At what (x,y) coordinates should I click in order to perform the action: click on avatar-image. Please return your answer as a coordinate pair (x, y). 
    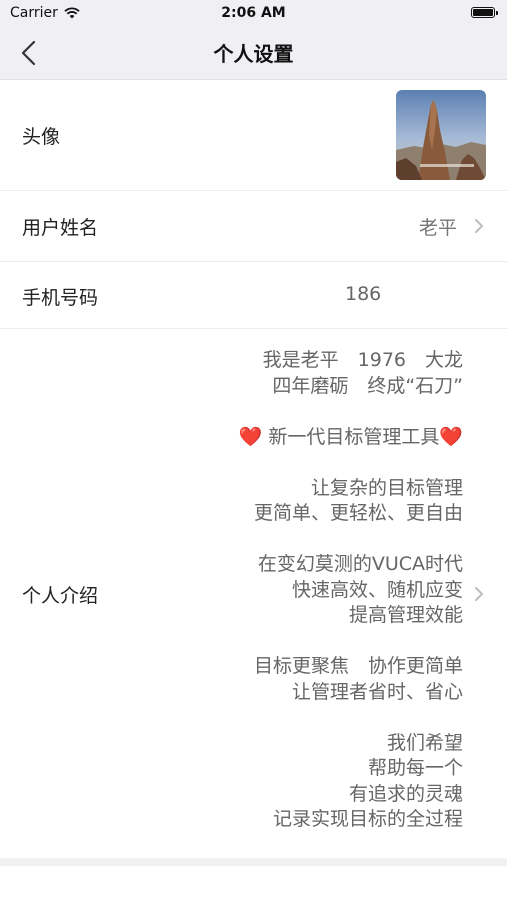
    Looking at the image, I should click on (441, 135).